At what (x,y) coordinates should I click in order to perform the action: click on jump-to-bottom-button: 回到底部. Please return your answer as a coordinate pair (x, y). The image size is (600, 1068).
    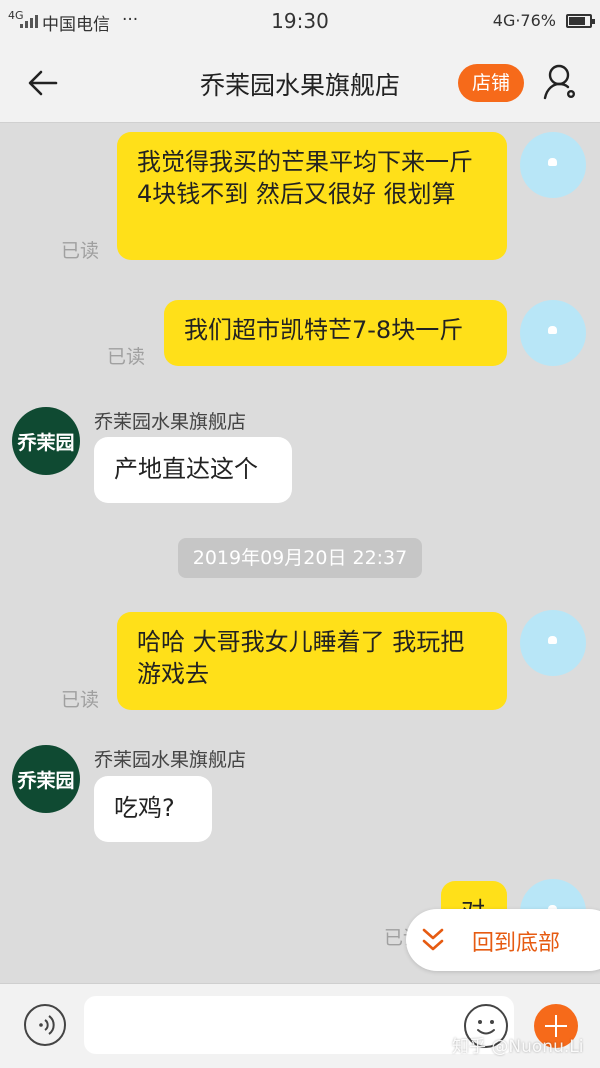
    Looking at the image, I should click on (503, 940).